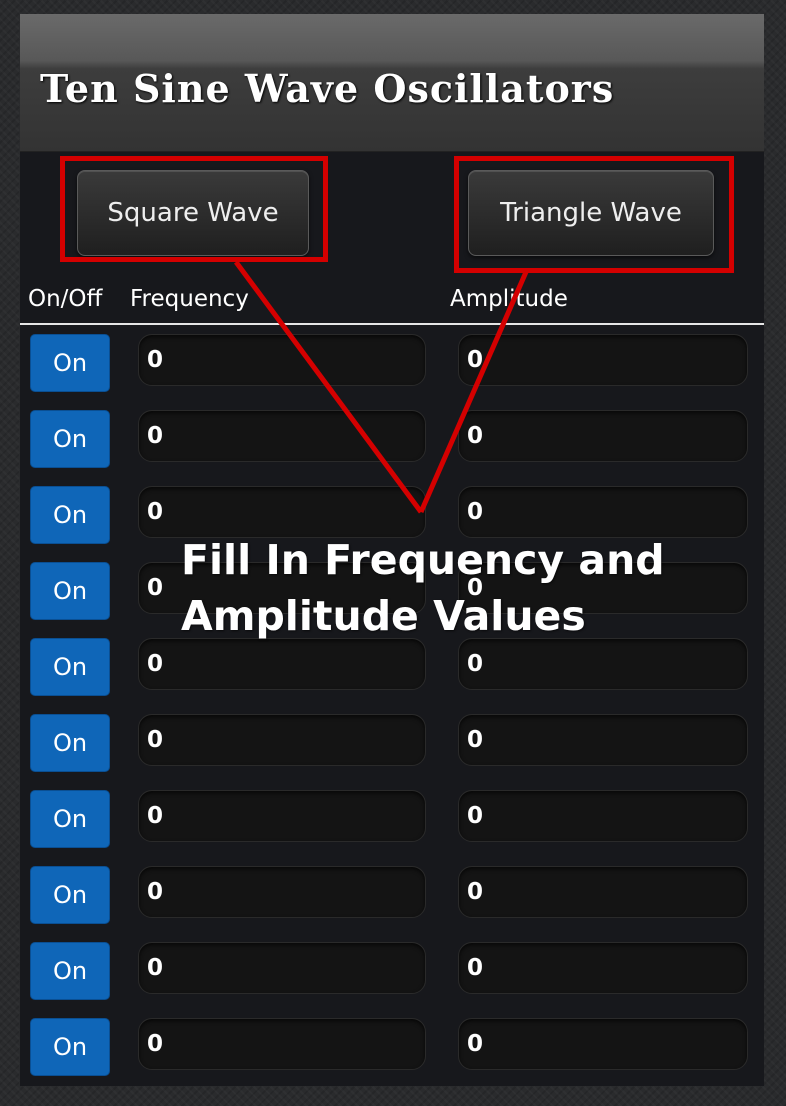 The image size is (786, 1106). Describe the element at coordinates (189, 299) in the screenshot. I see `column-header-frequency: Frequency` at that location.